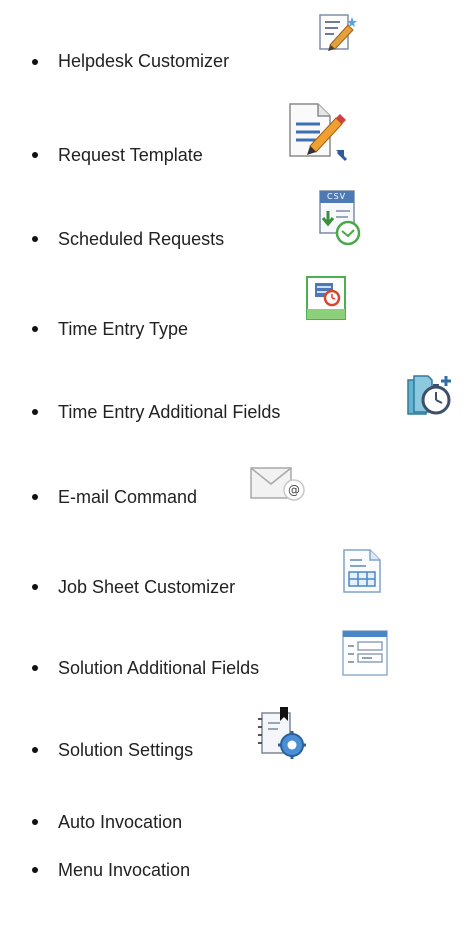 The image size is (468, 929). I want to click on scheduled-requests-icon: CSV, so click(341, 218).